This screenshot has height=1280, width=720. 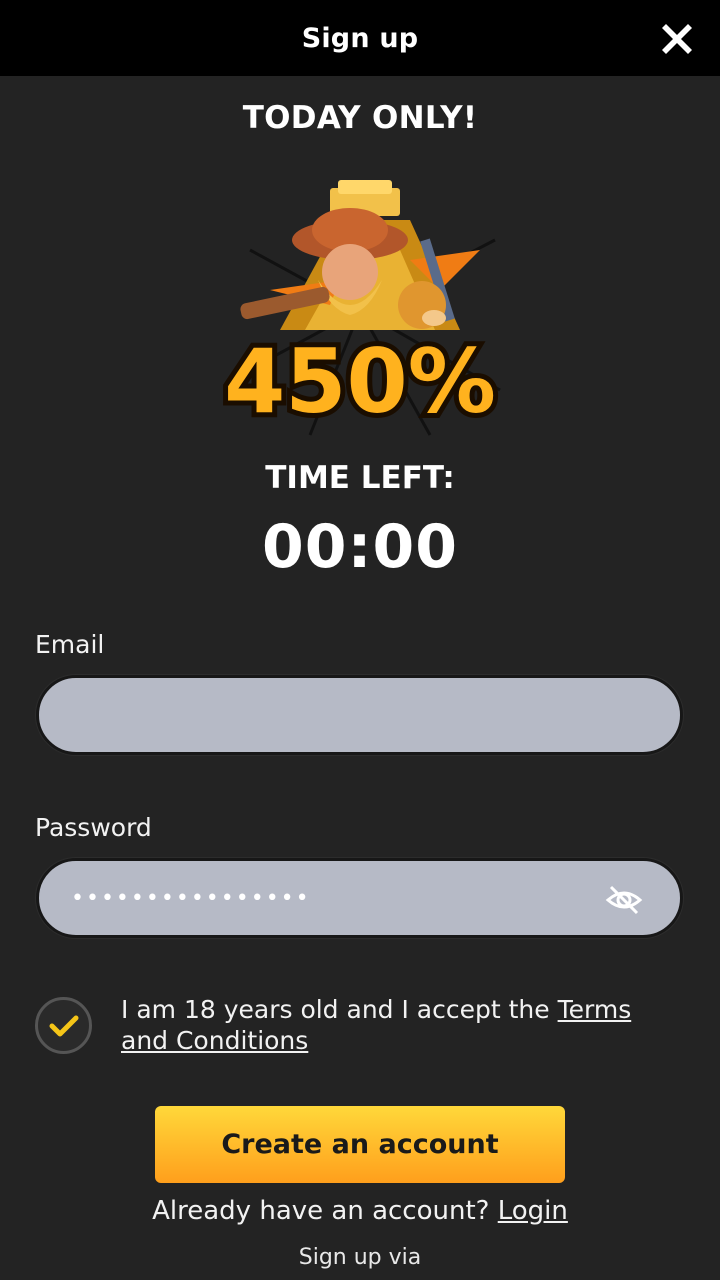 I want to click on email-label: Email, so click(x=70, y=644).